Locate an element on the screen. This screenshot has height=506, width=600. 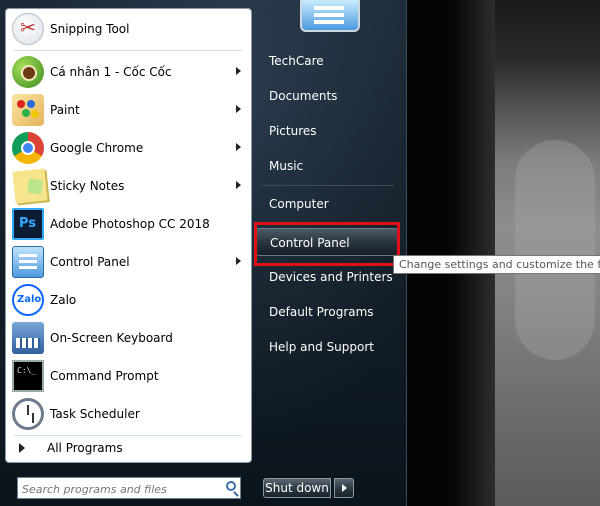
program-label: Google Chrome is located at coordinates (97, 148).